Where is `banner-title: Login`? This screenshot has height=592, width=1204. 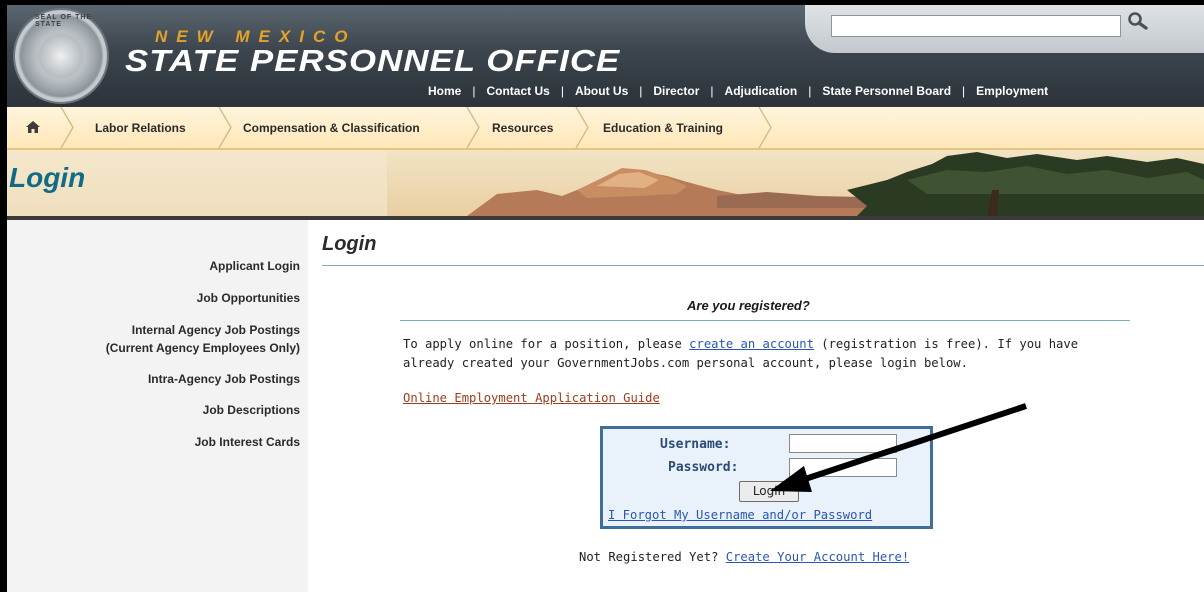 banner-title: Login is located at coordinates (47, 177).